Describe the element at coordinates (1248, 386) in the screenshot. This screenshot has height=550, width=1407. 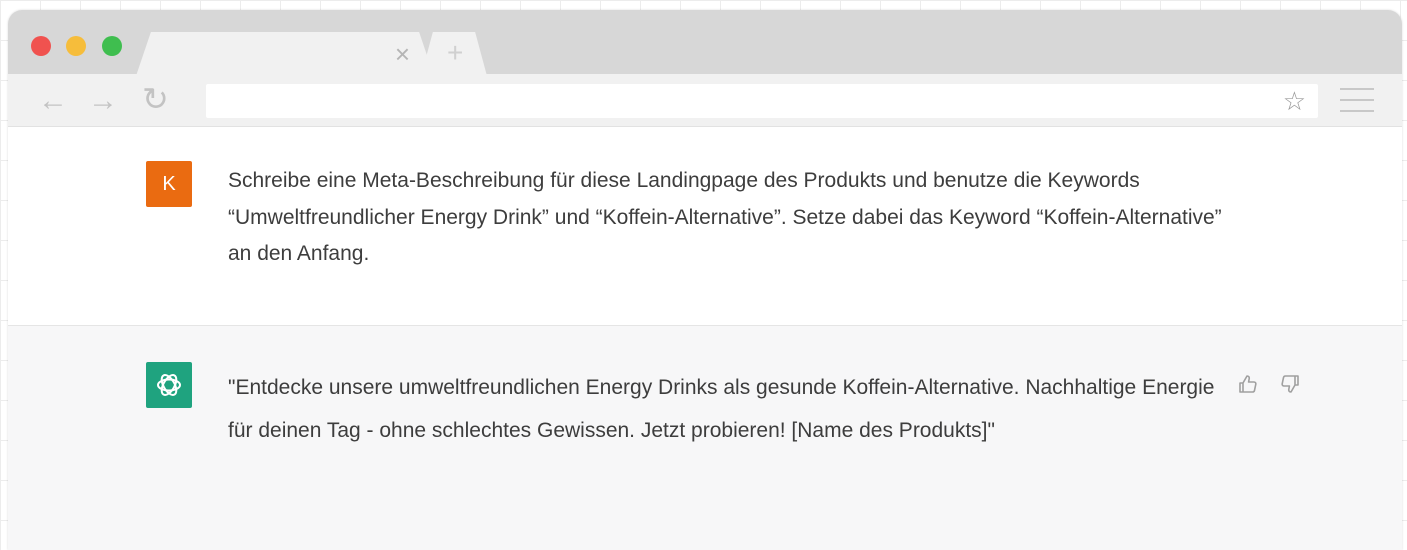
I see `thumbs-up-icon` at that location.